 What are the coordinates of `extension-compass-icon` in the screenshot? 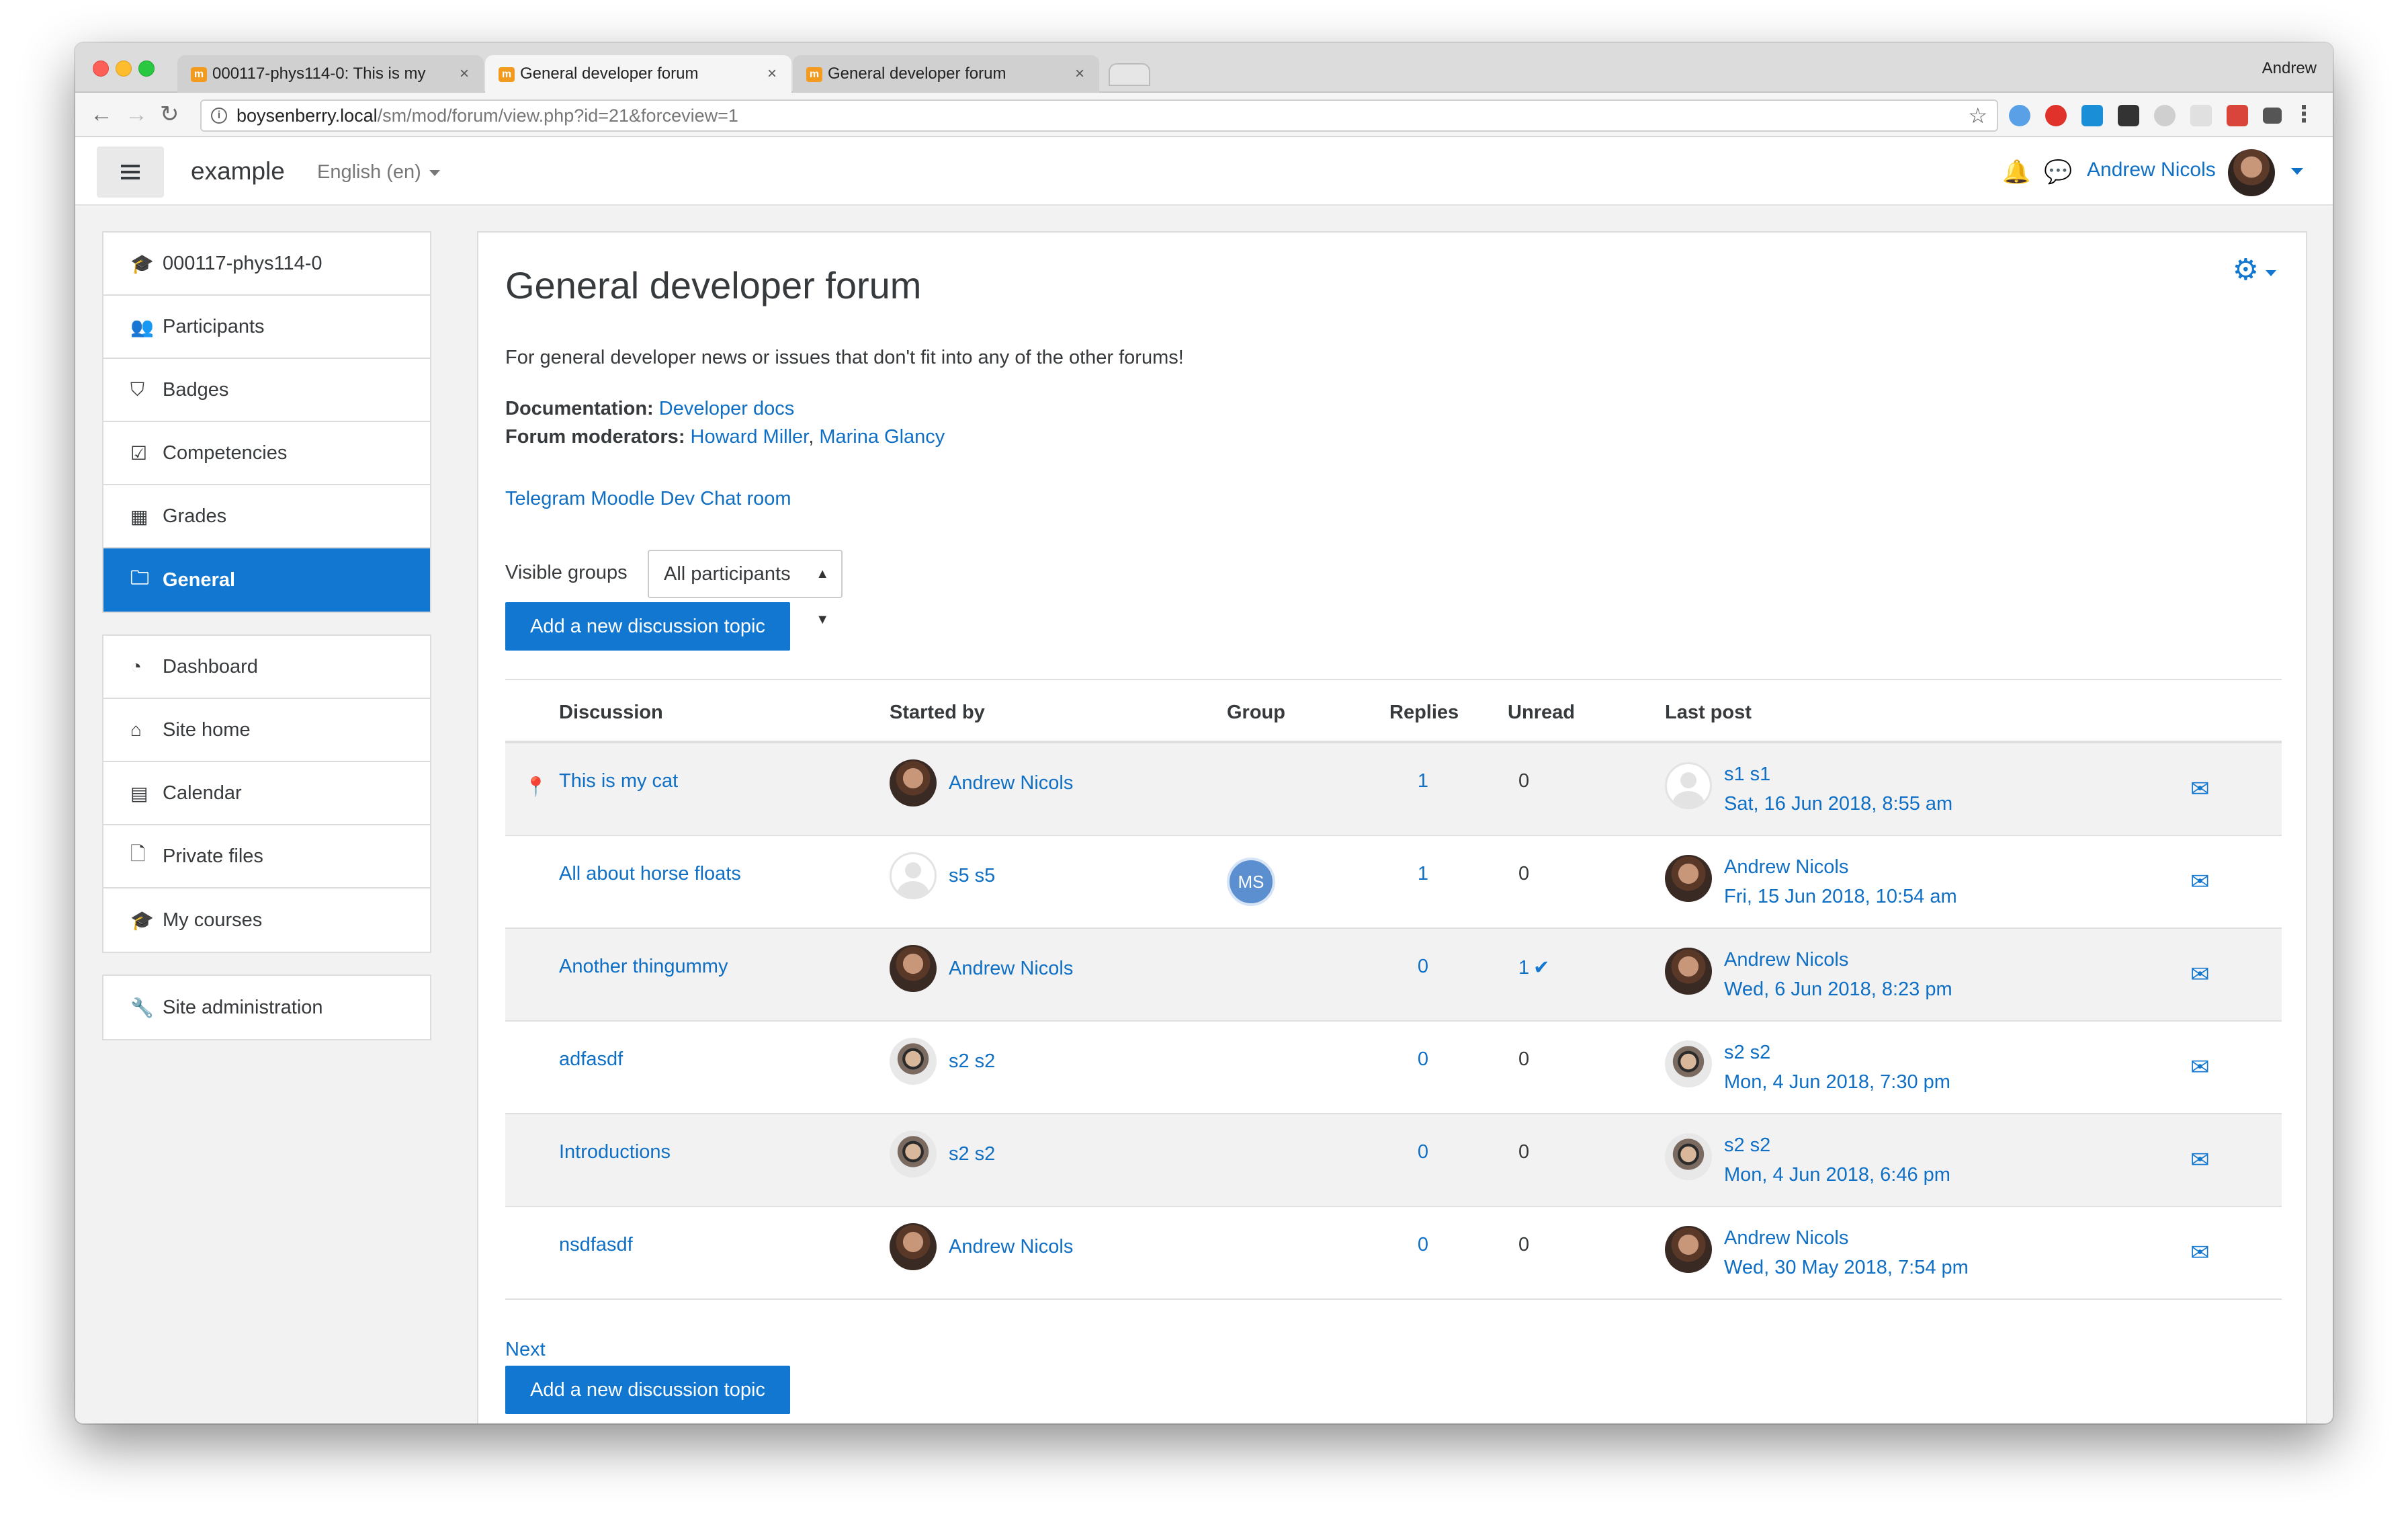 It's located at (2019, 115).